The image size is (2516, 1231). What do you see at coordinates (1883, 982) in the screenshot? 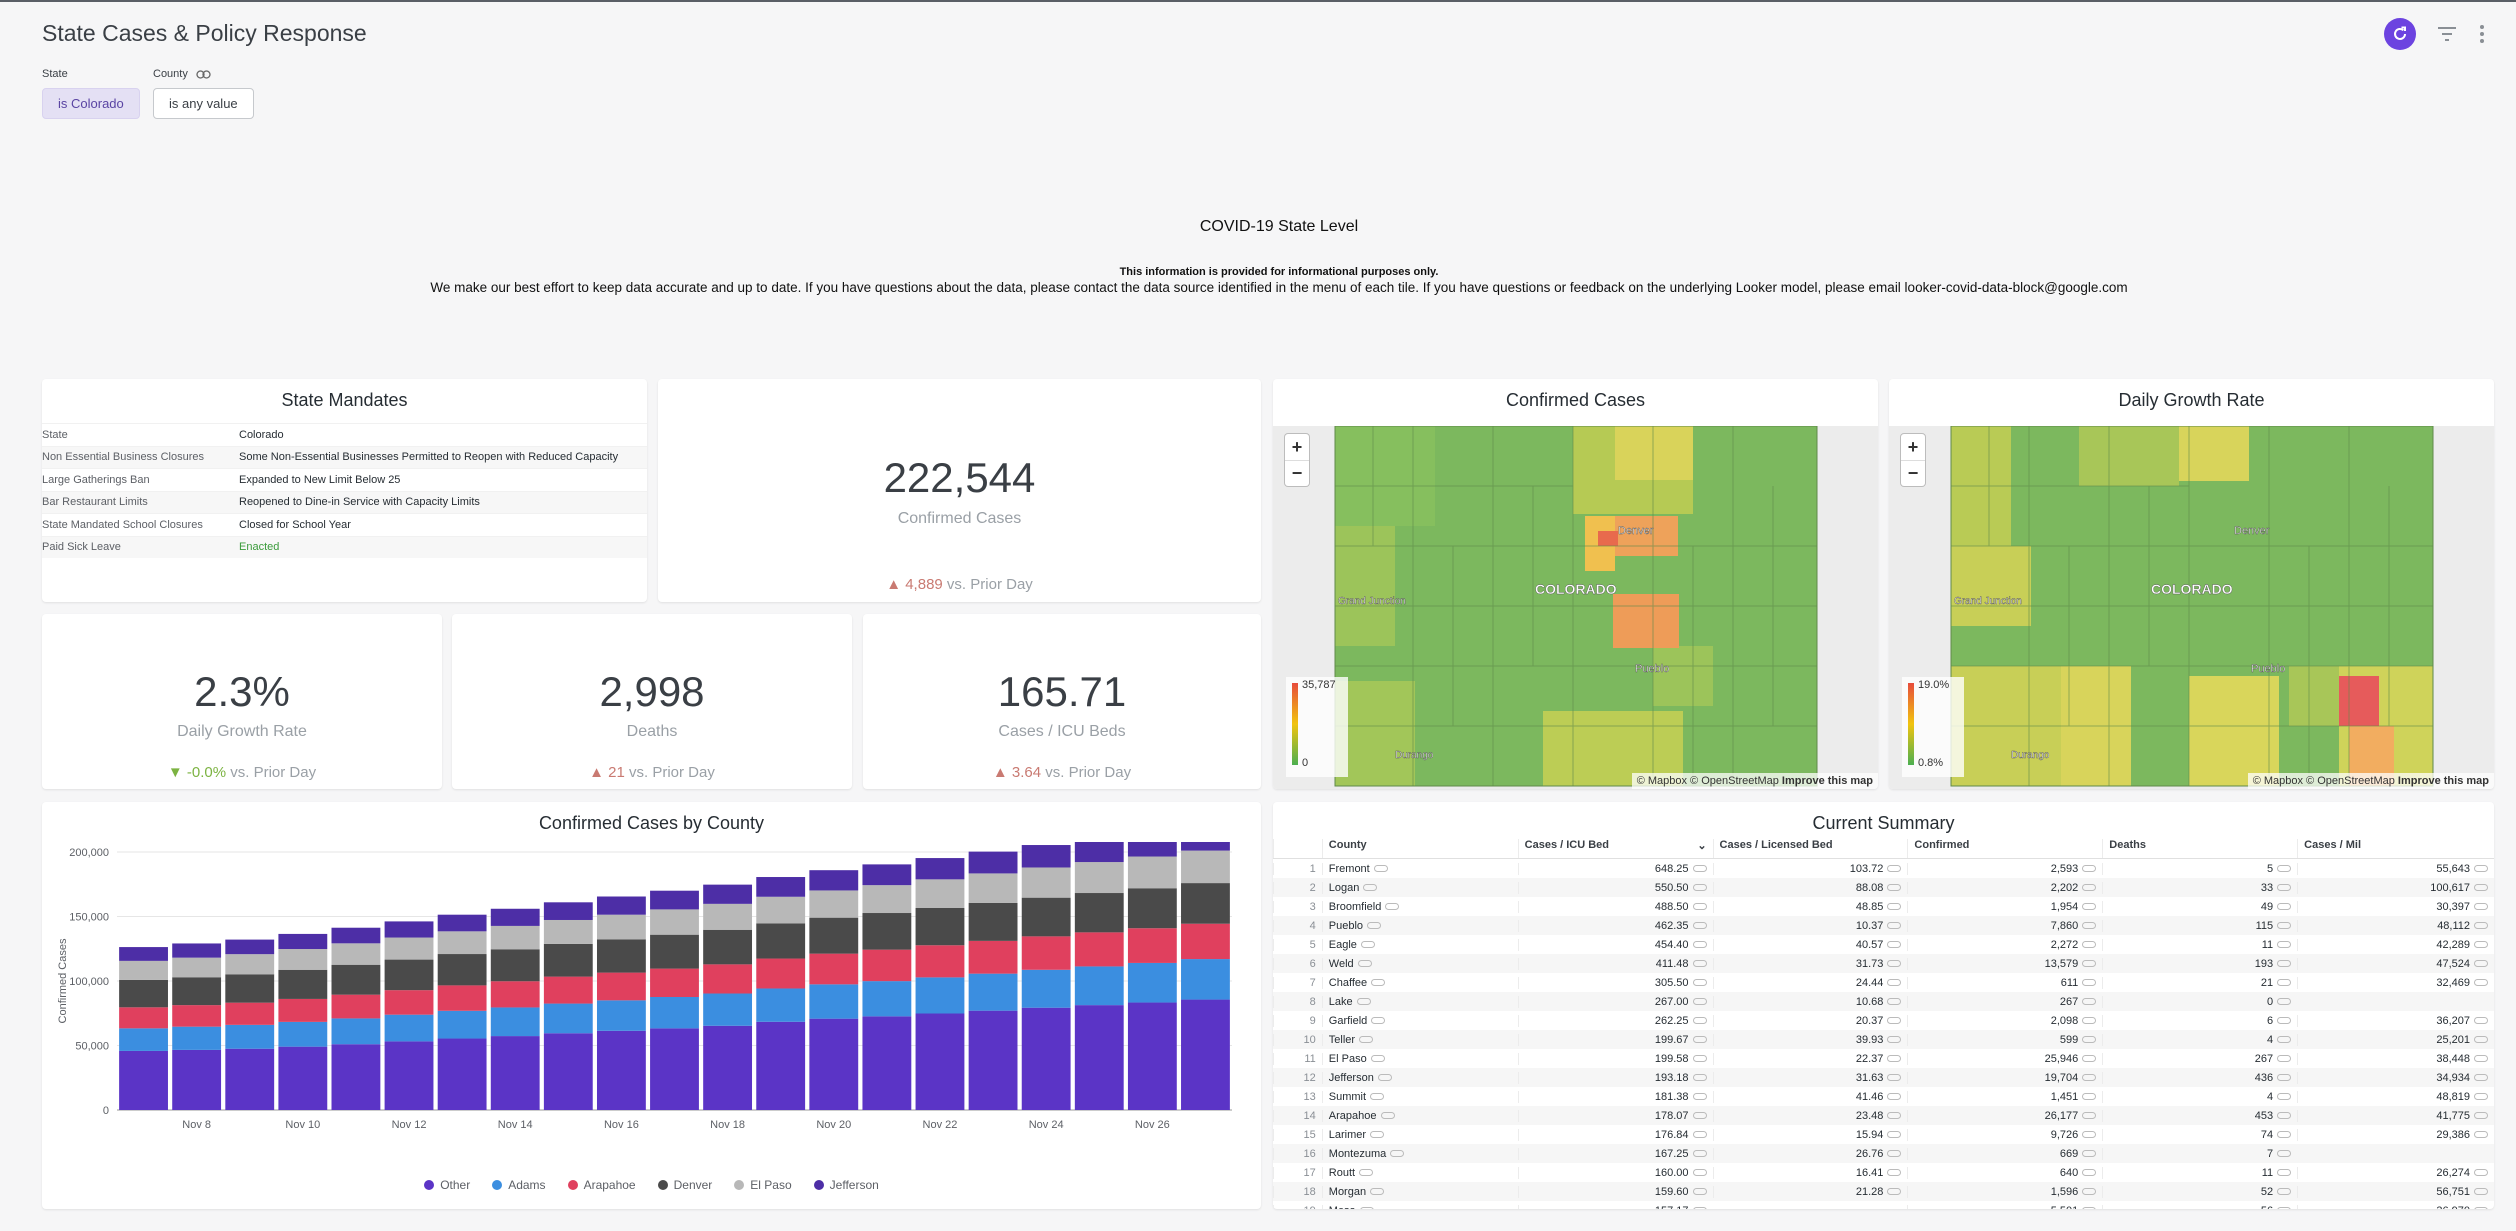
I see `table-row: 7 Chaffee 305.50 24.44 611 21 32,469` at bounding box center [1883, 982].